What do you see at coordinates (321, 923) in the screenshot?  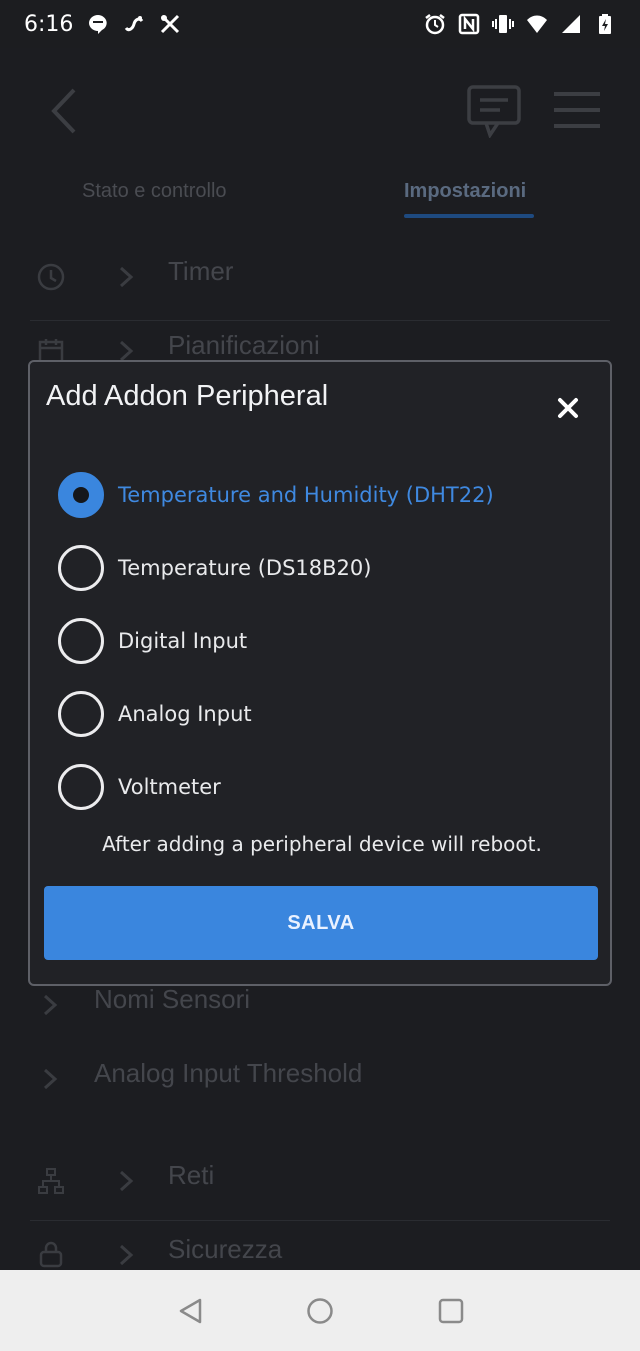 I see `save-button: SALVA` at bounding box center [321, 923].